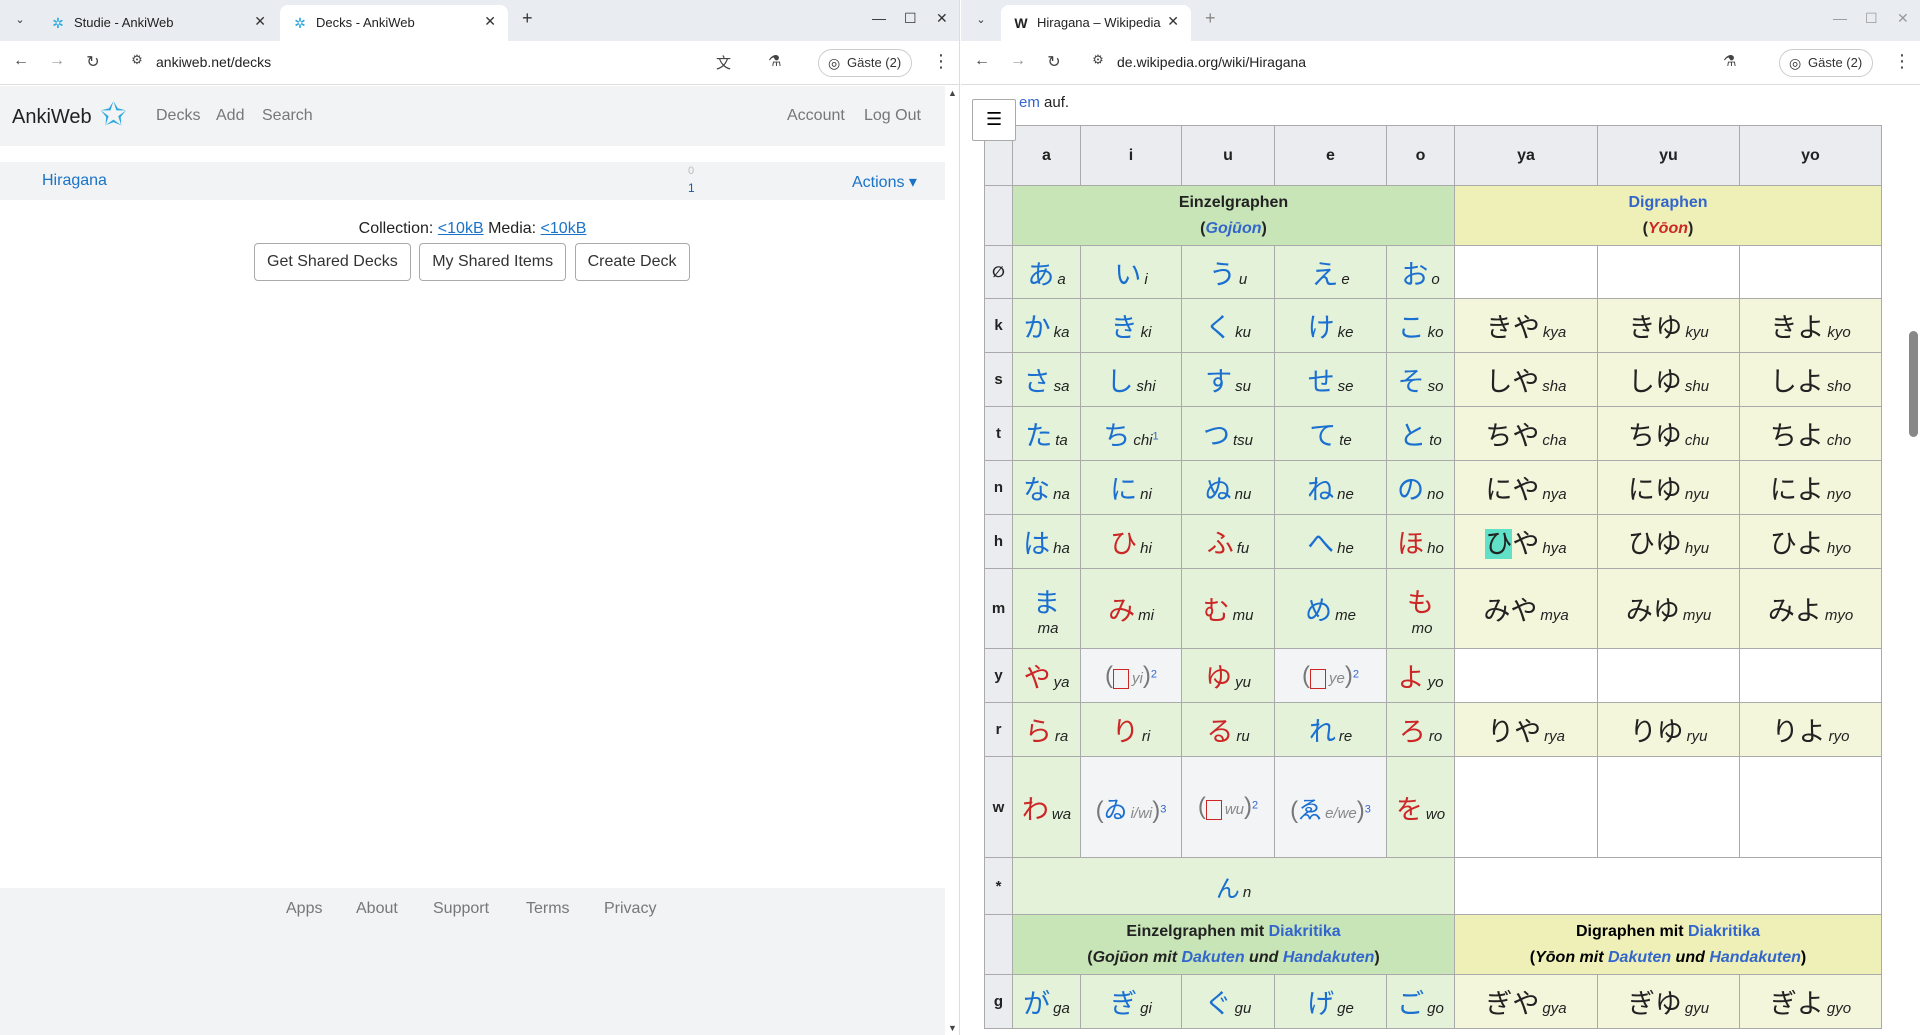 Image resolution: width=1920 pixels, height=1035 pixels. I want to click on kana-cell-gya: ぎや gya, so click(1526, 1001).